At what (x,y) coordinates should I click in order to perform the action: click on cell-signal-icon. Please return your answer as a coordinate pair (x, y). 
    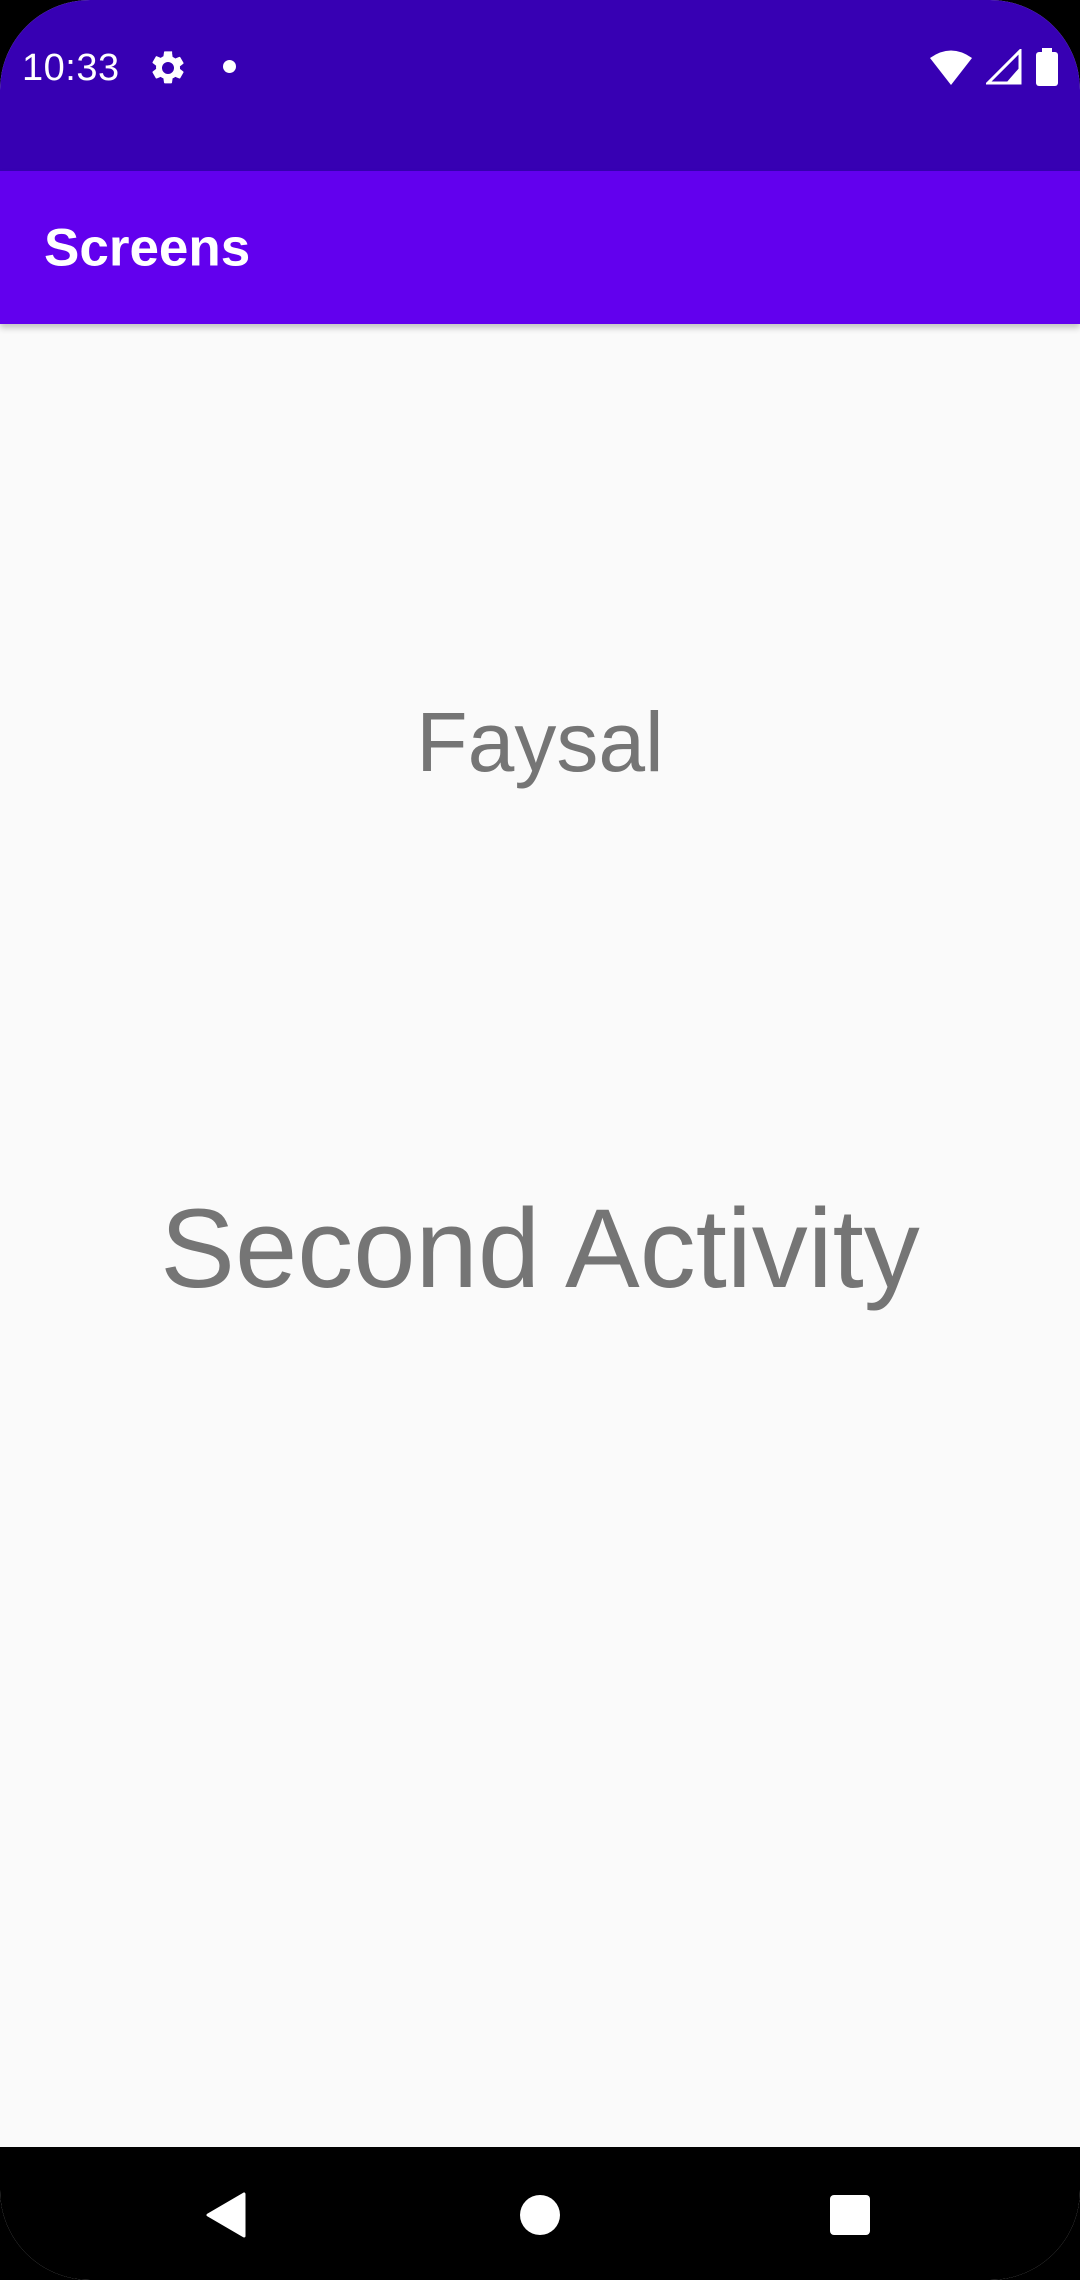
    Looking at the image, I should click on (1004, 67).